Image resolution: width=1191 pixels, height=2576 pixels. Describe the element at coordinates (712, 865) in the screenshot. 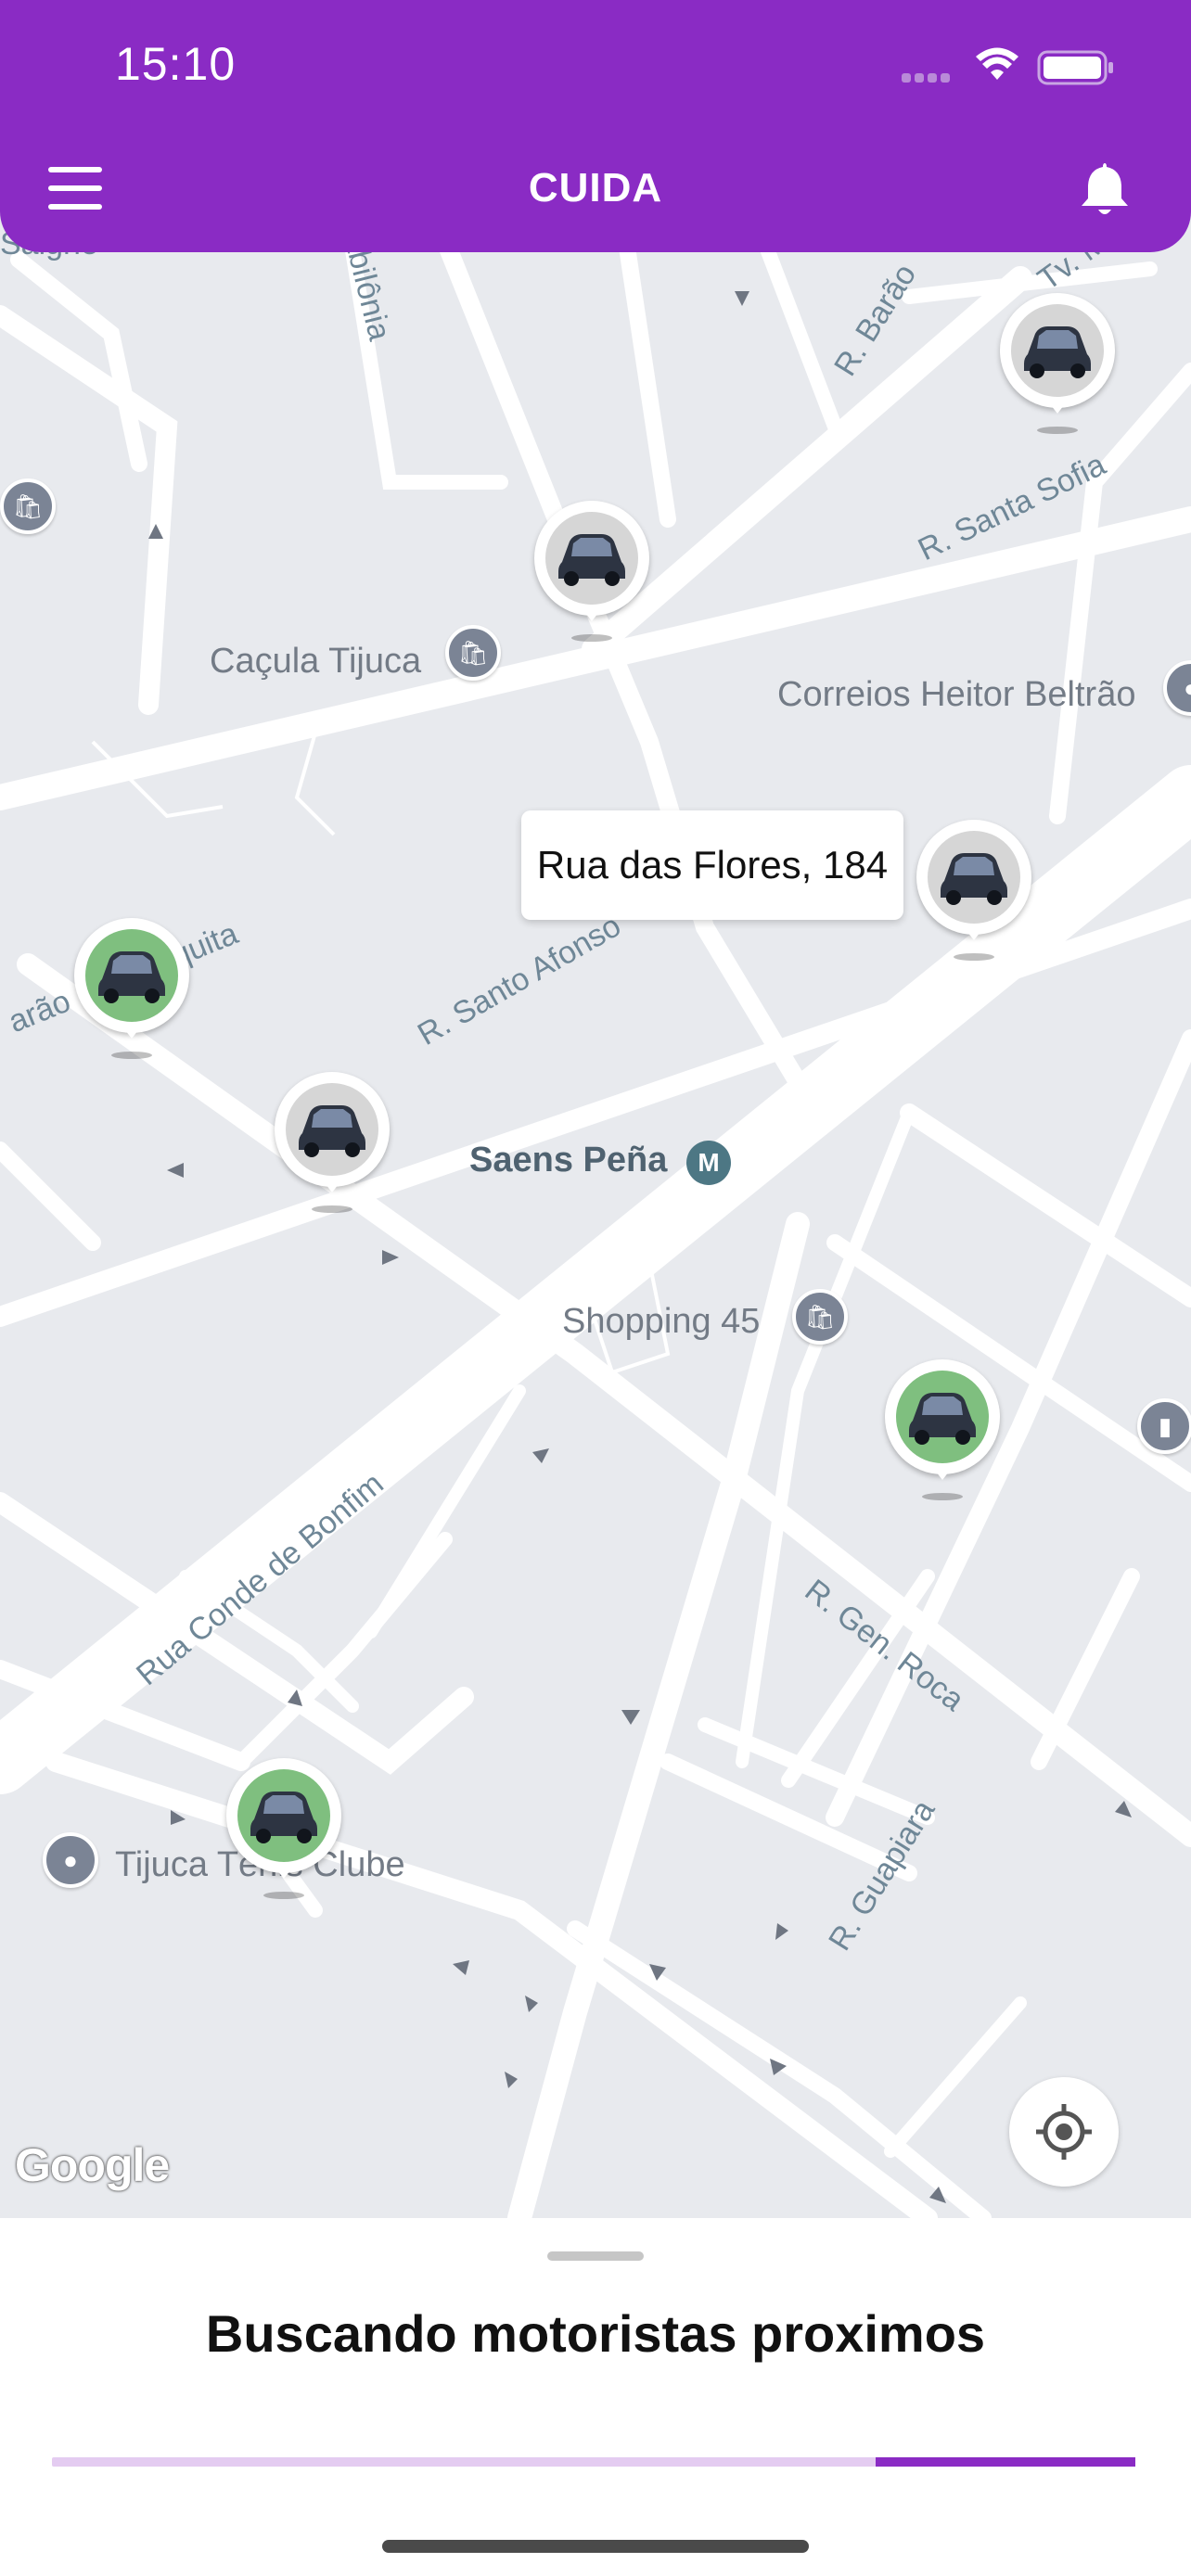

I see `address-callout: Rua das Flores, 184` at that location.